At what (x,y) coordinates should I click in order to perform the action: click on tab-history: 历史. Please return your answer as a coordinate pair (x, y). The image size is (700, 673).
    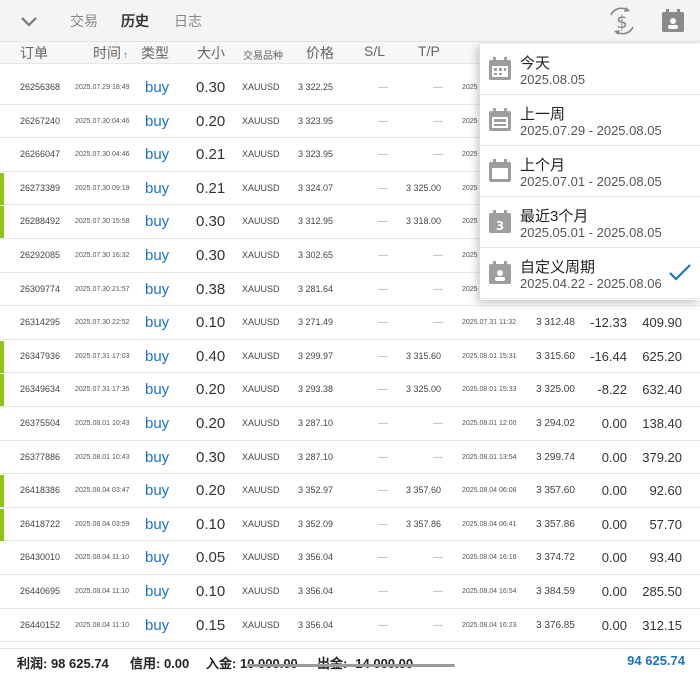
    Looking at the image, I should click on (135, 21).